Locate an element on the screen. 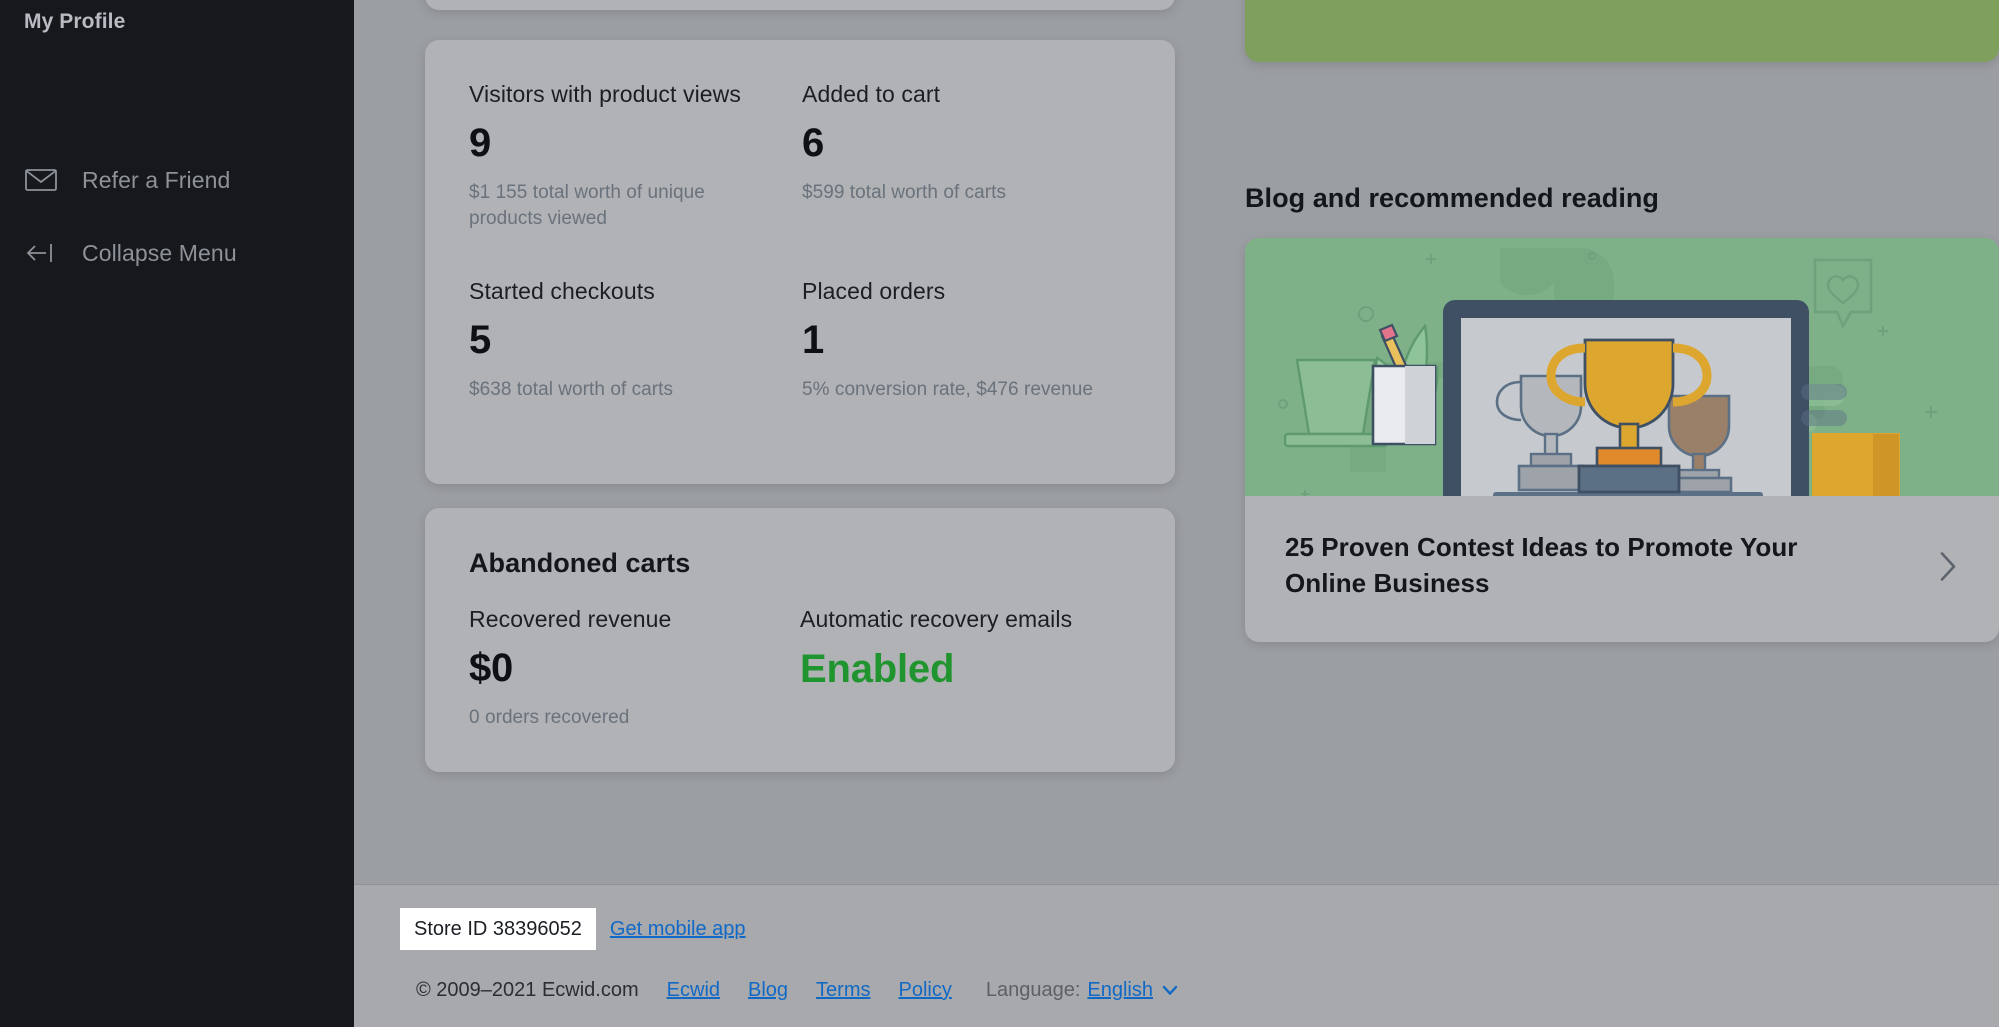 The width and height of the screenshot is (1999, 1027). footer-link-ecwid: Ecwid is located at coordinates (693, 990).